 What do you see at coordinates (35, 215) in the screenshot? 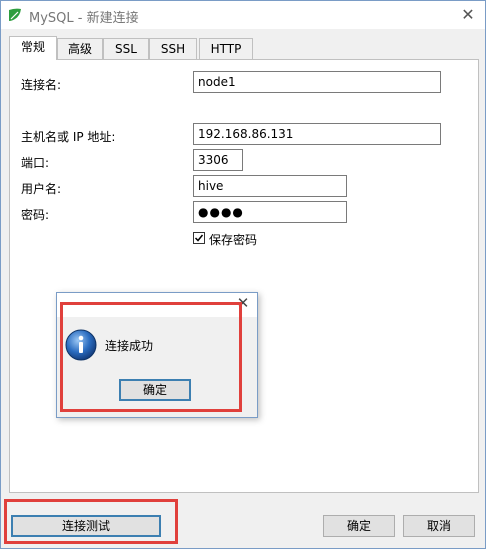
I see `password-label: 密码:` at bounding box center [35, 215].